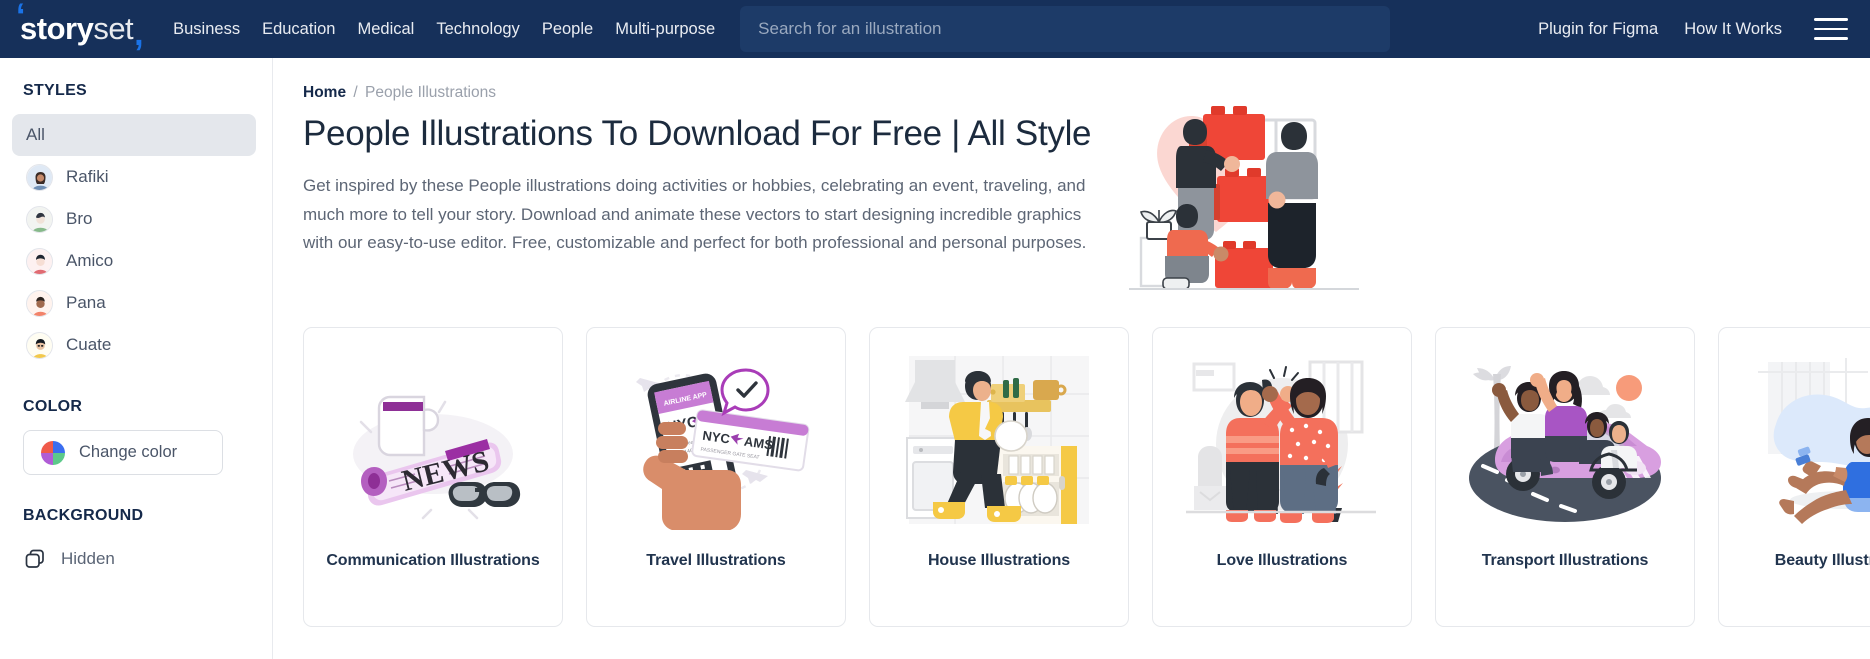  What do you see at coordinates (53, 406) in the screenshot?
I see `color-heading: COLOR` at bounding box center [53, 406].